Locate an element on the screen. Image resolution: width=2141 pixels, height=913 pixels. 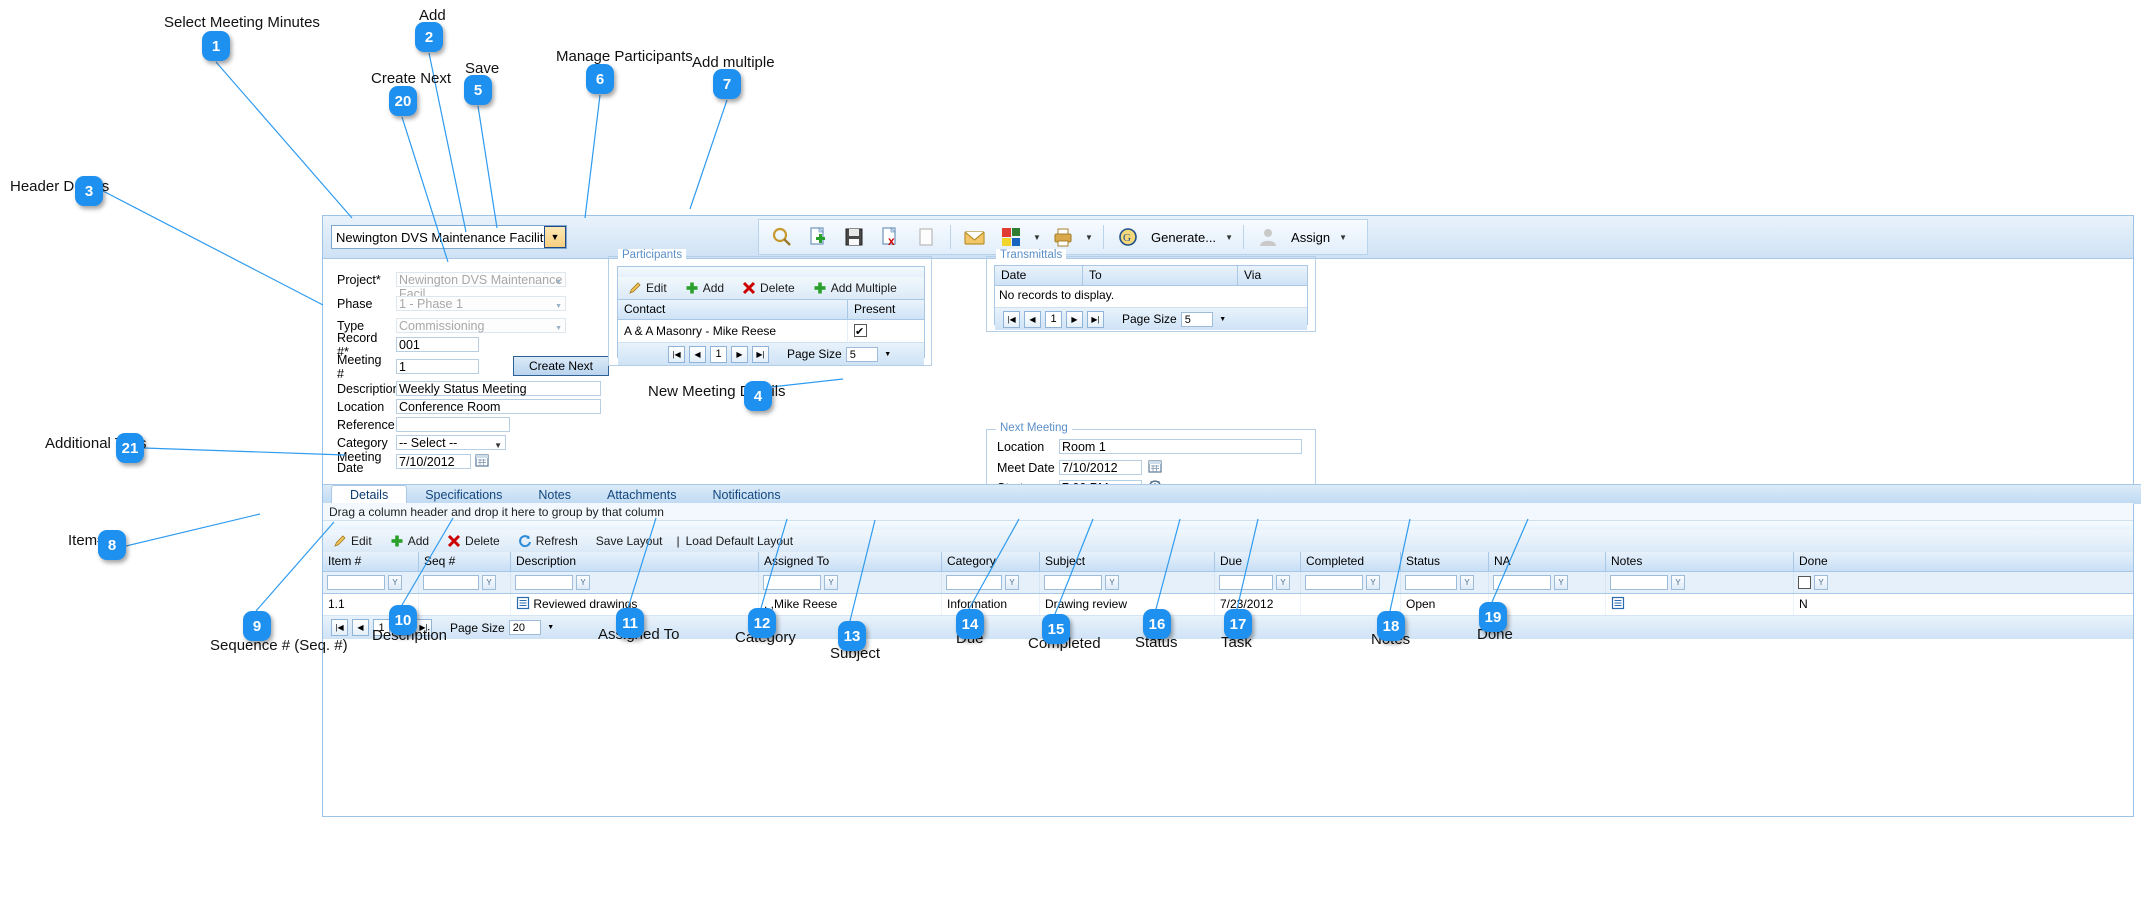
participants-col-contact: Contact is located at coordinates (733, 309).